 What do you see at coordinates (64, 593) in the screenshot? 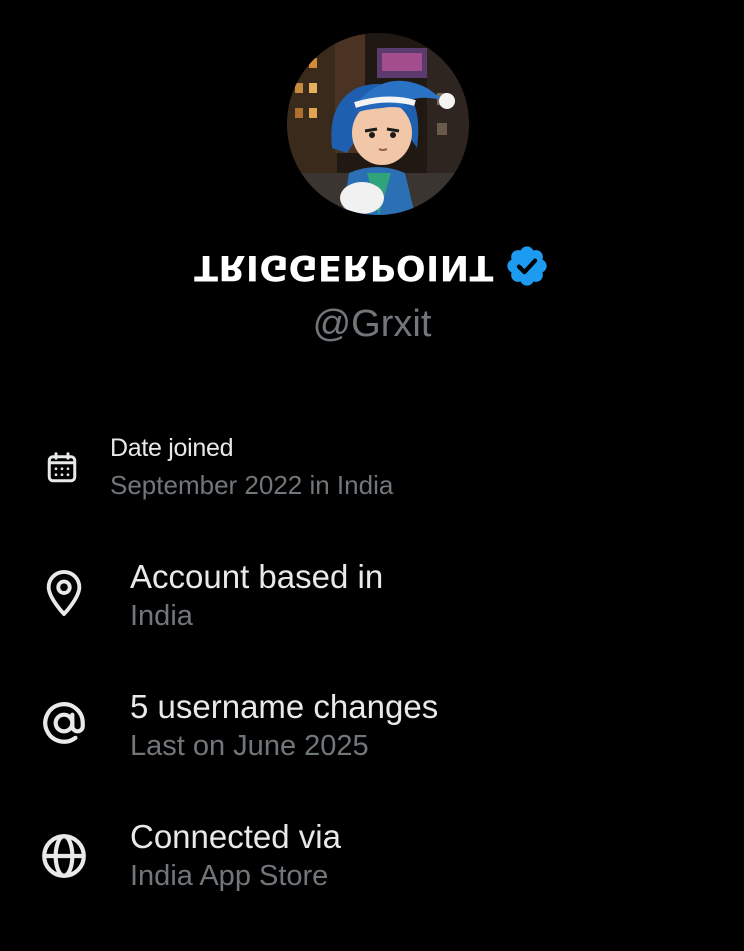
I see `location-pin-icon` at bounding box center [64, 593].